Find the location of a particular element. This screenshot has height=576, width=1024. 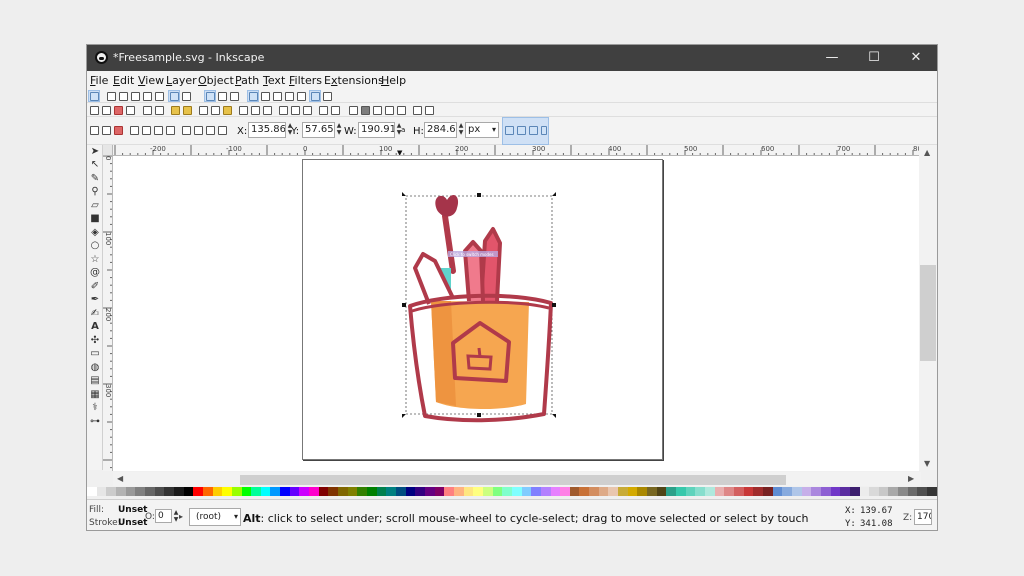

minimize-button: — is located at coordinates (832, 58).